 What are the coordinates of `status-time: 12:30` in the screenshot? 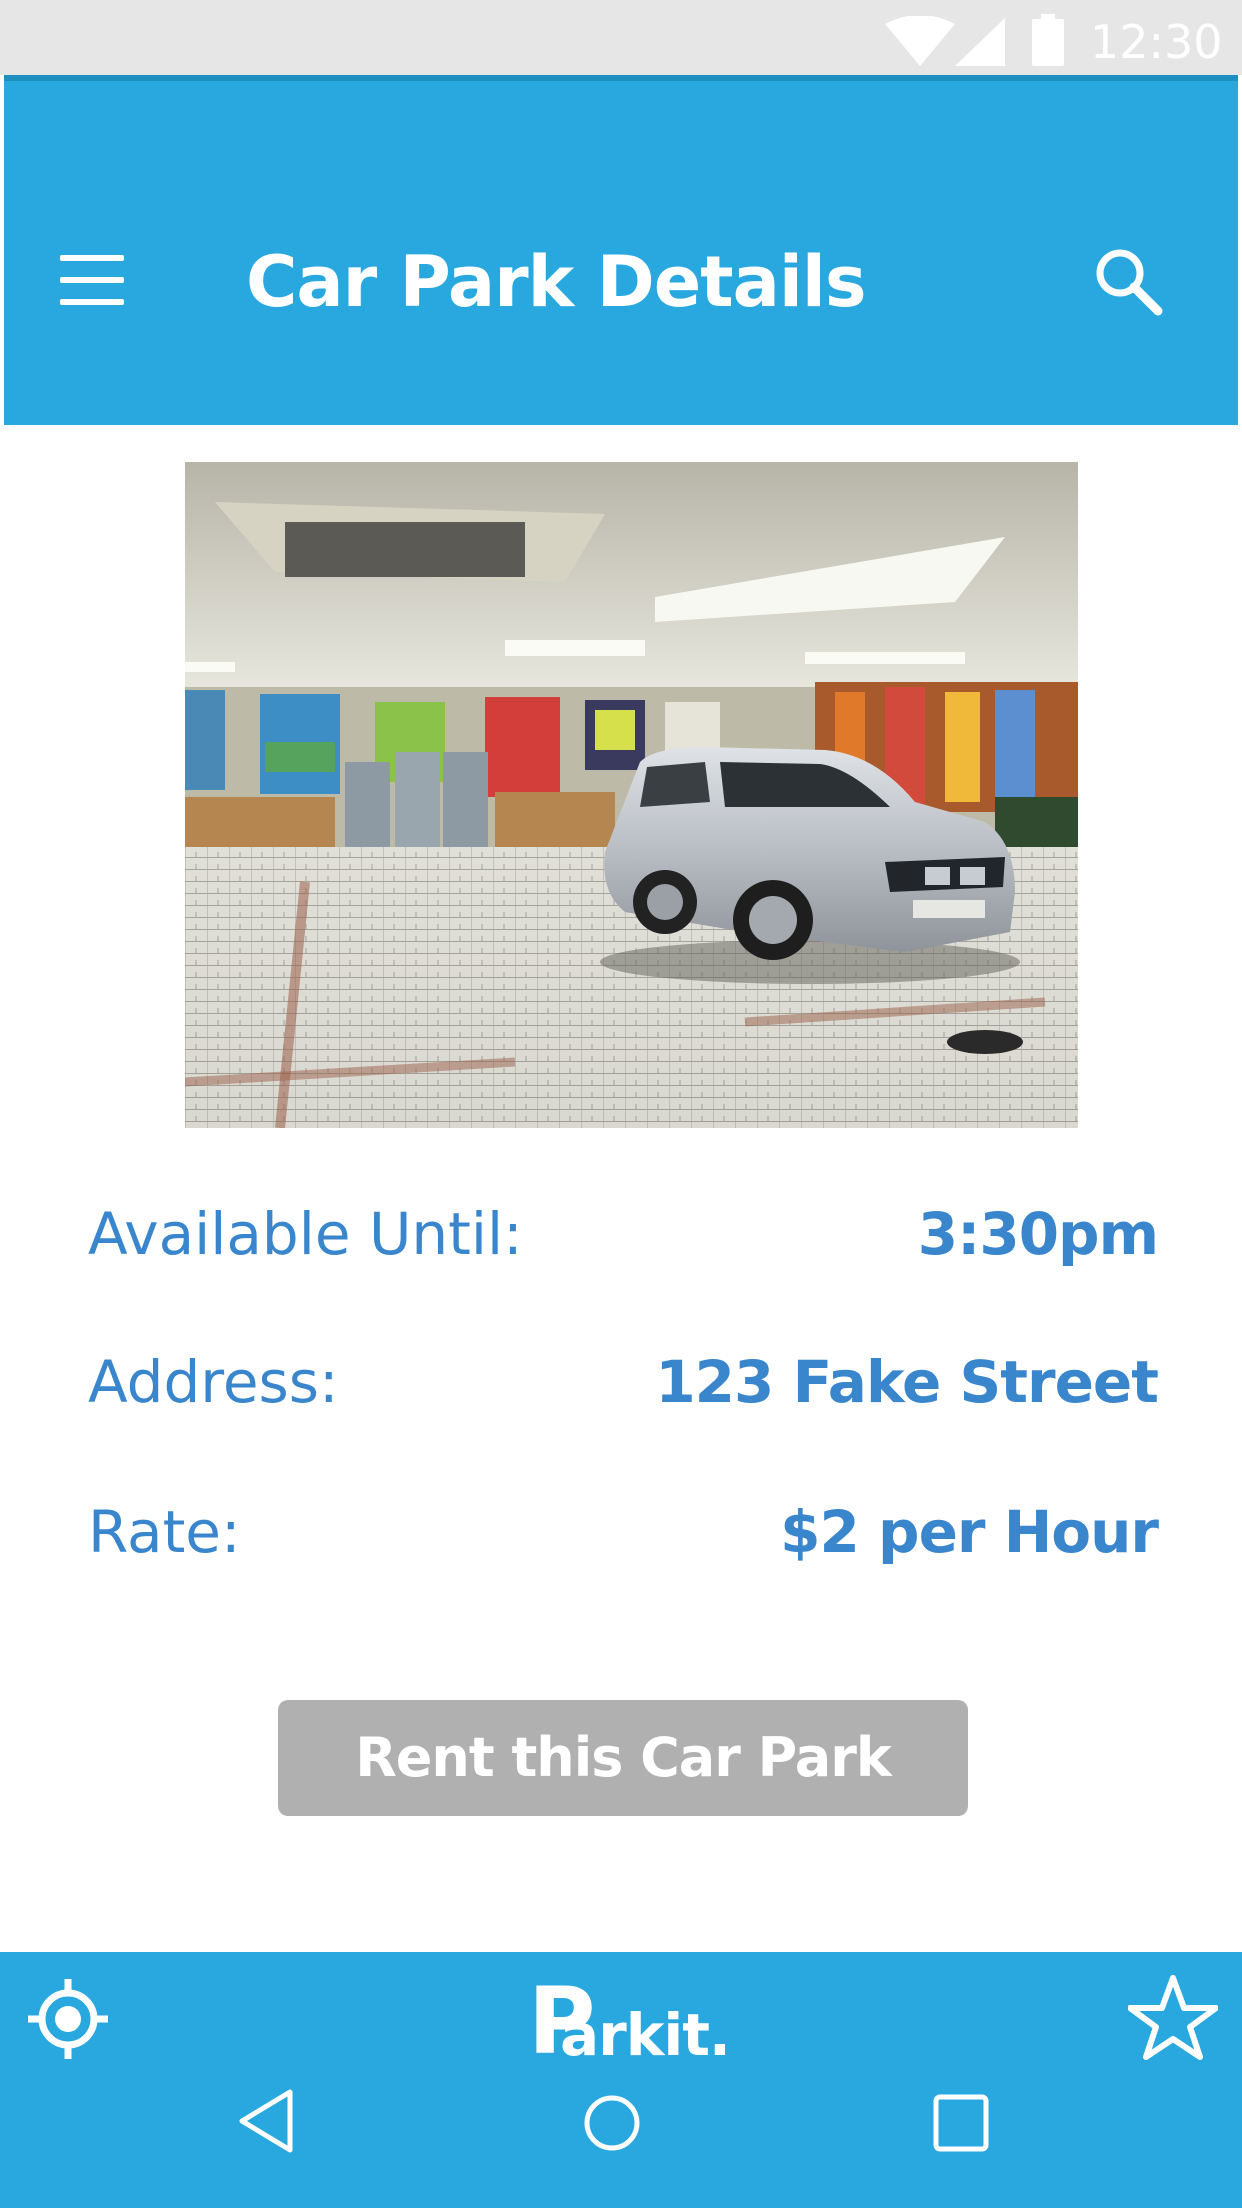 It's located at (1156, 42).